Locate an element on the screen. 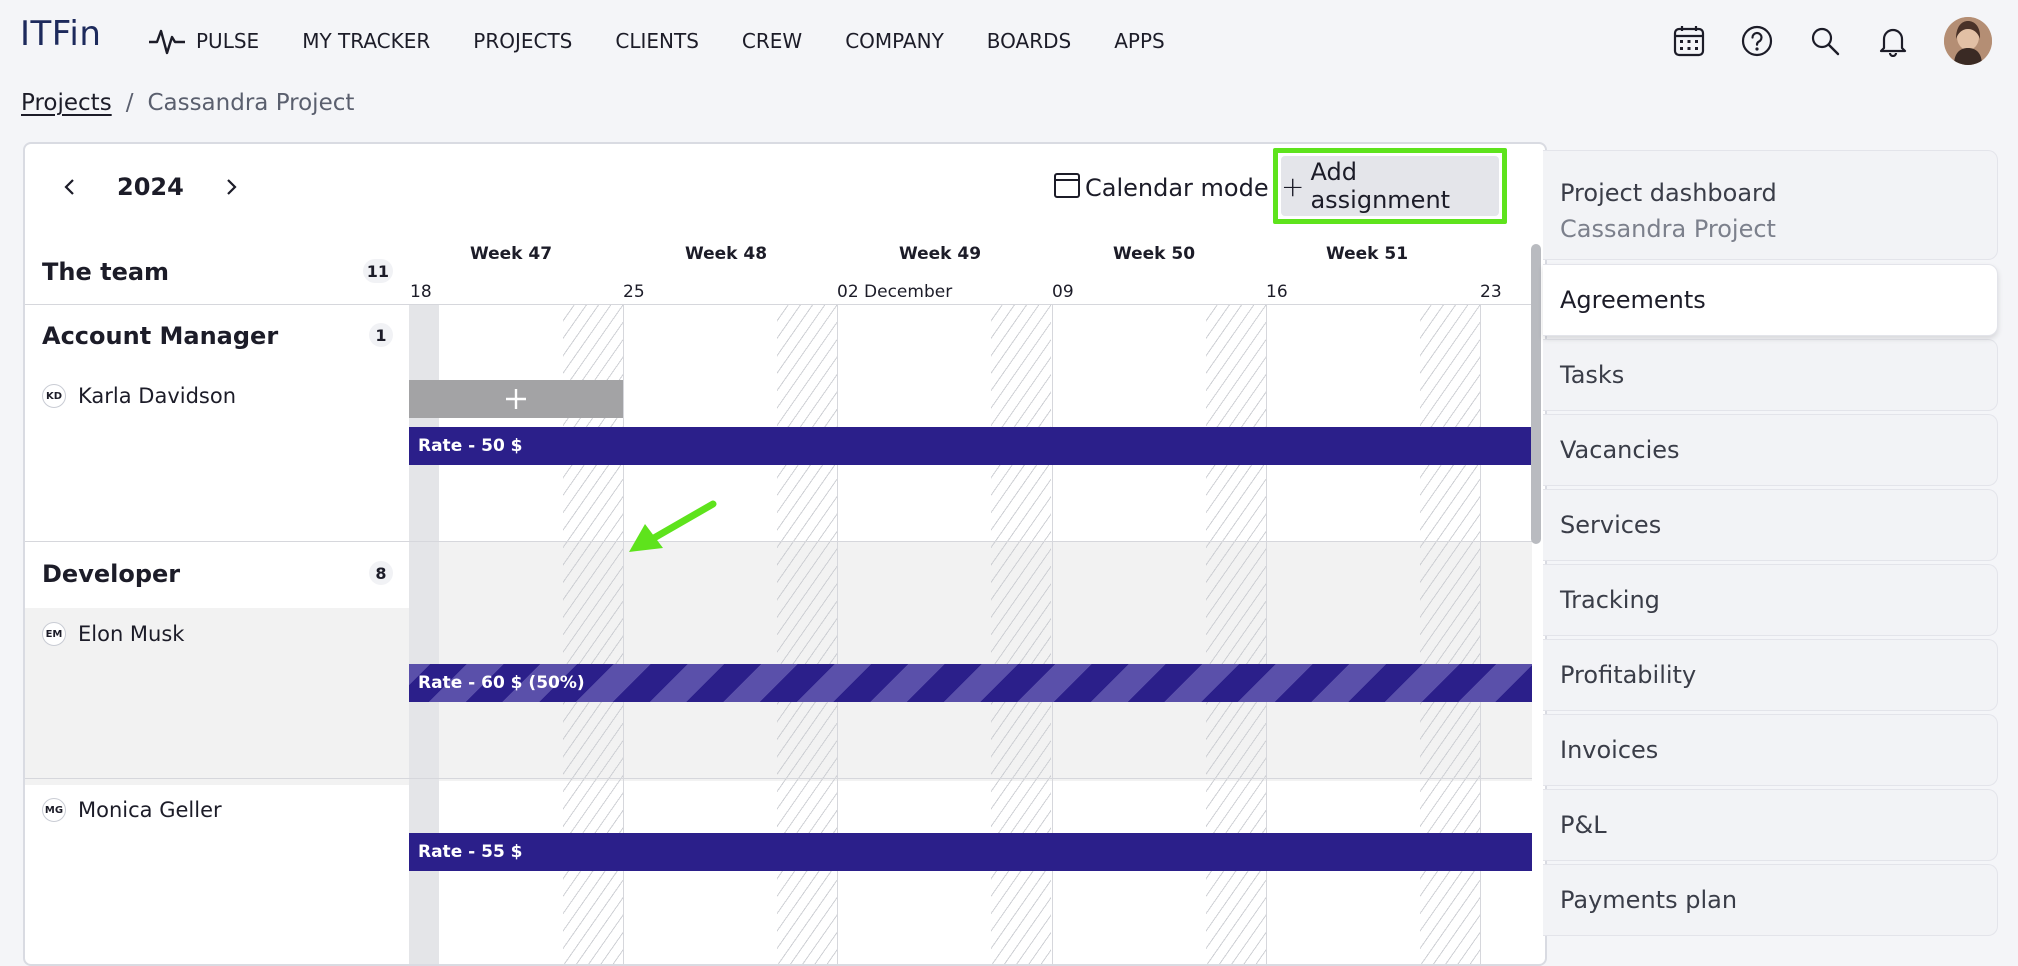 The width and height of the screenshot is (2018, 966). project-dashboard-title: Project dashboard is located at coordinates (1668, 193).